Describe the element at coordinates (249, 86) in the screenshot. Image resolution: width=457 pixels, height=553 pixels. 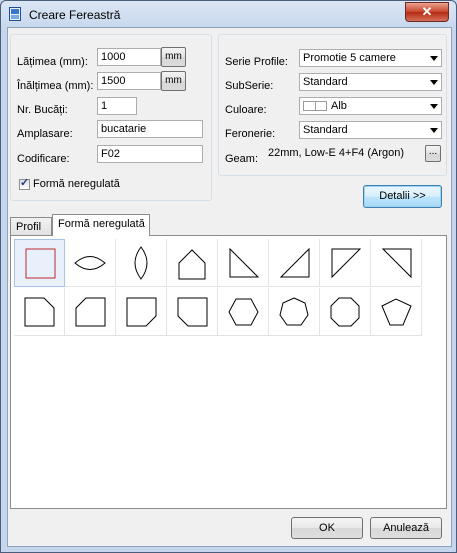
I see `subseries-label: SubSerie:` at that location.